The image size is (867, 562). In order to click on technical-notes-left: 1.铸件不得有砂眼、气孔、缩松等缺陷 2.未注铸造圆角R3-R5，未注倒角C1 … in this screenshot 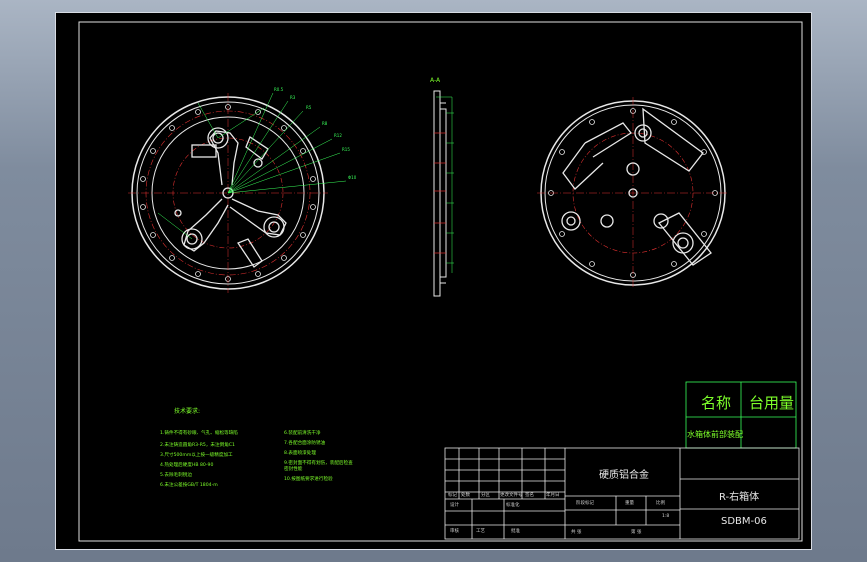, I will do `click(199, 460)`.